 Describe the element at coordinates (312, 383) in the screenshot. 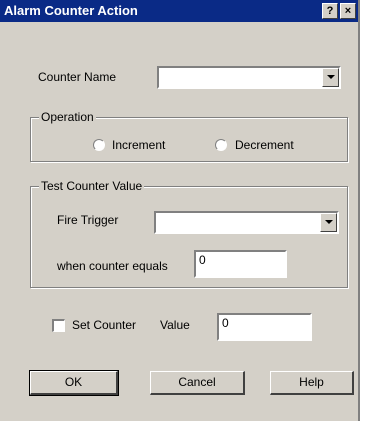

I see `help-button: Help` at that location.